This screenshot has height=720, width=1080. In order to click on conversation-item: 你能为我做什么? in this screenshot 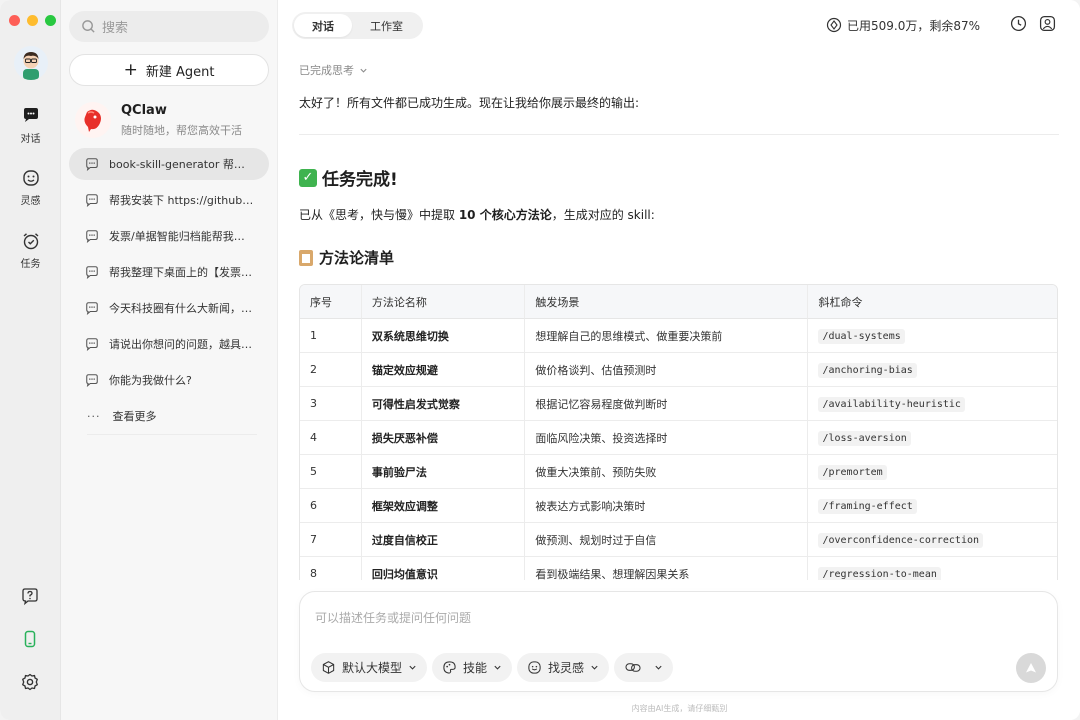, I will do `click(169, 380)`.